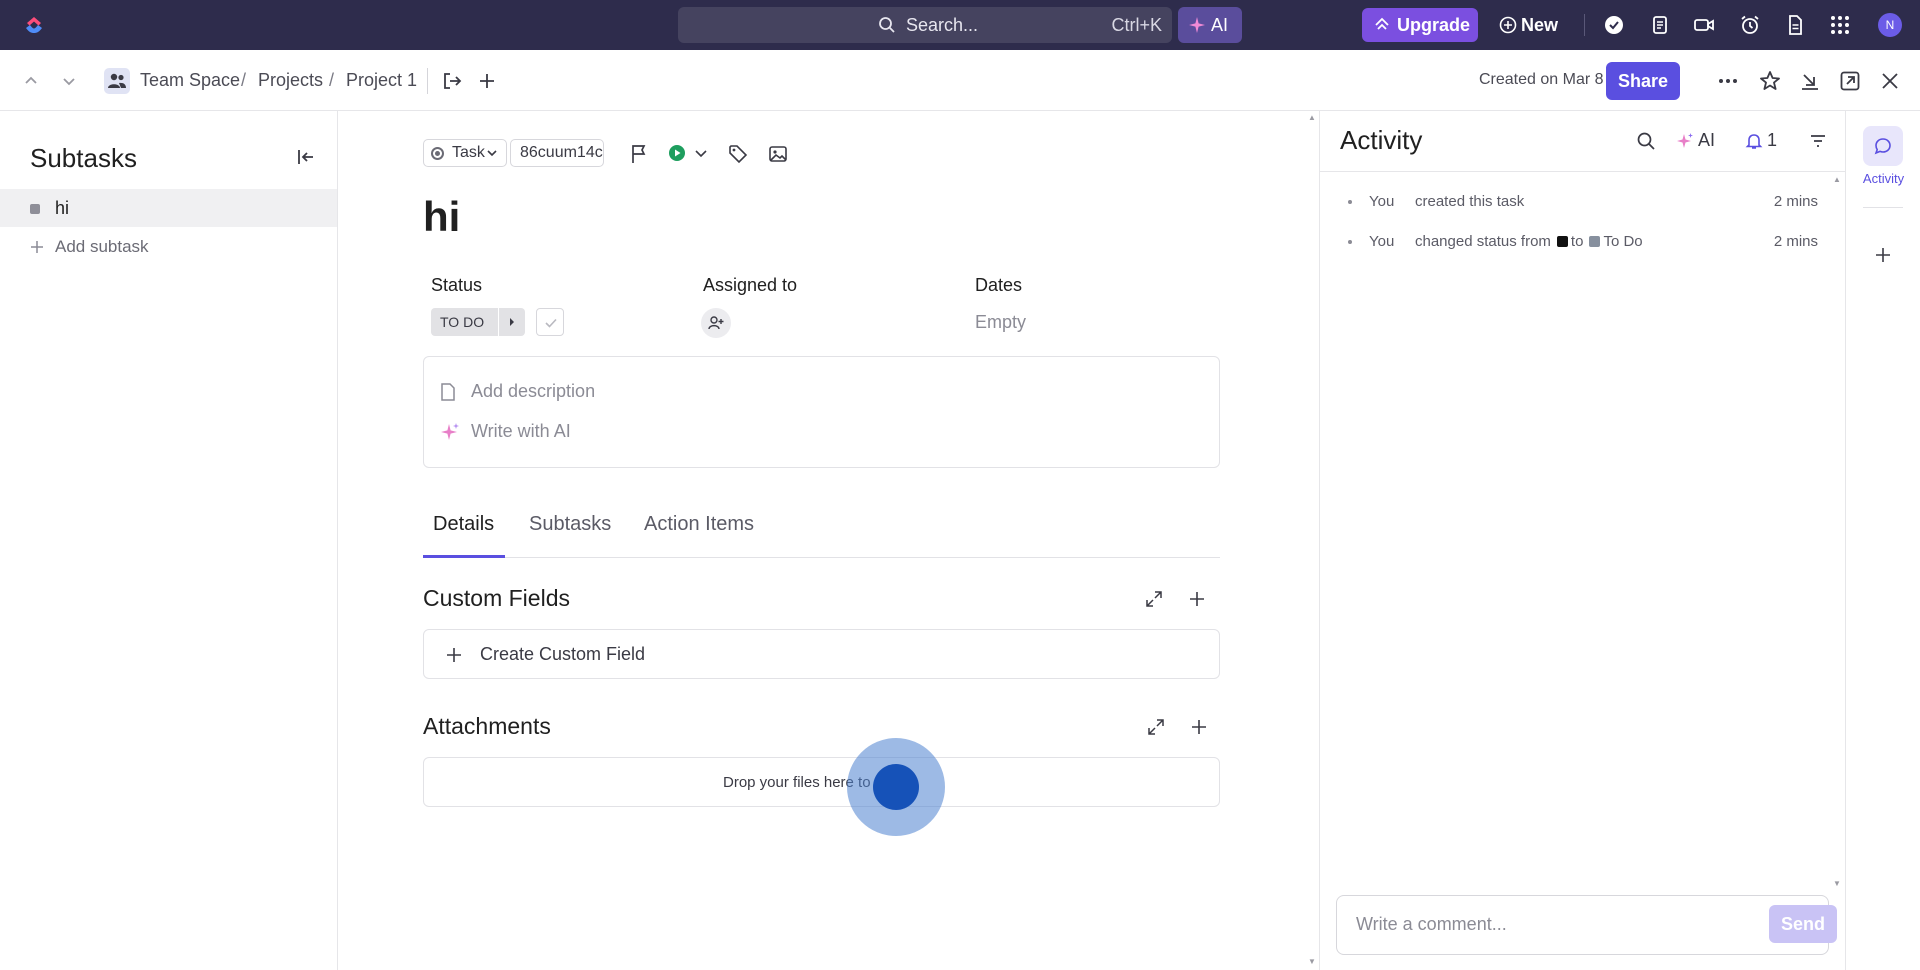 This screenshot has width=1920, height=970. Describe the element at coordinates (1583, 171) in the screenshot. I see `activity-header-divider` at that location.